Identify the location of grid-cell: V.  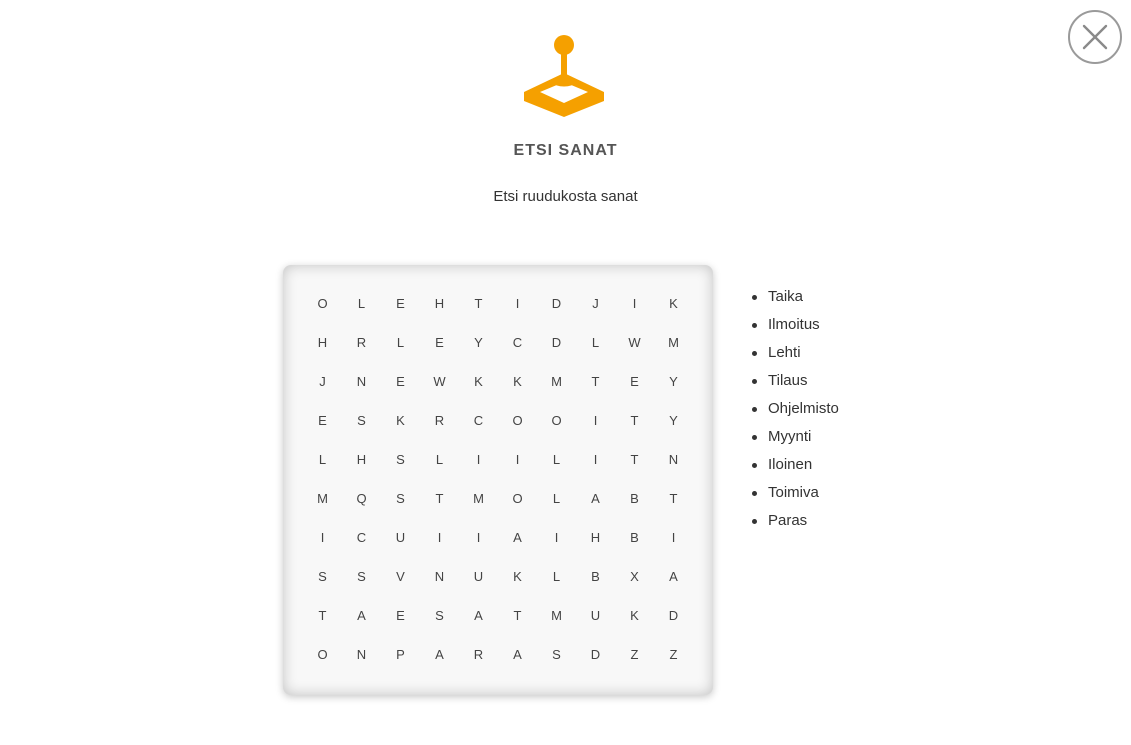
(400, 576).